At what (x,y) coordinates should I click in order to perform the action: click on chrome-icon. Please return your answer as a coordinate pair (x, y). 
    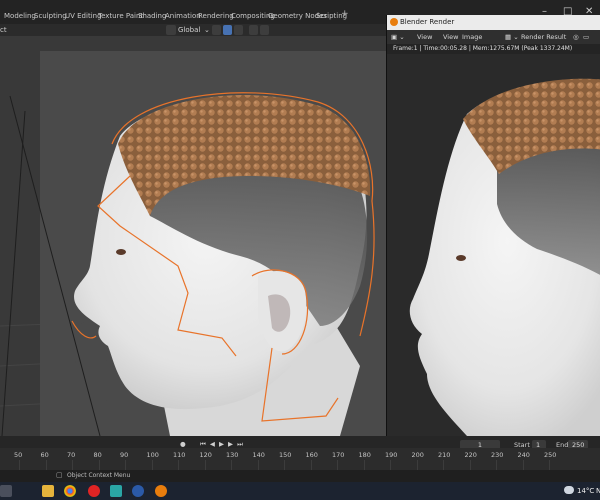
    Looking at the image, I should click on (70, 491).